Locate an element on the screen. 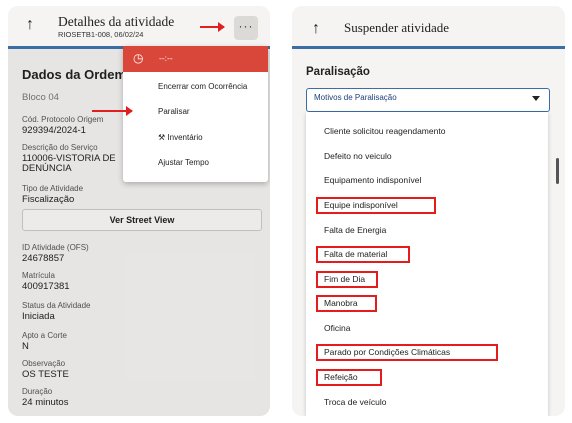 This screenshot has height=423, width=572. option-item: Defeito no veiculo is located at coordinates (358, 156).